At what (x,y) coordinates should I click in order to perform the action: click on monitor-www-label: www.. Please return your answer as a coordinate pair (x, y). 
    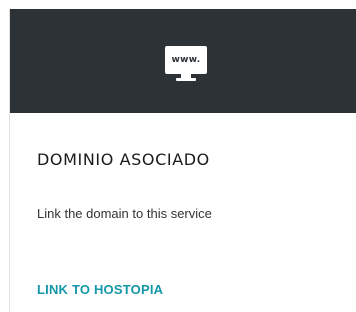
    Looking at the image, I should click on (186, 60).